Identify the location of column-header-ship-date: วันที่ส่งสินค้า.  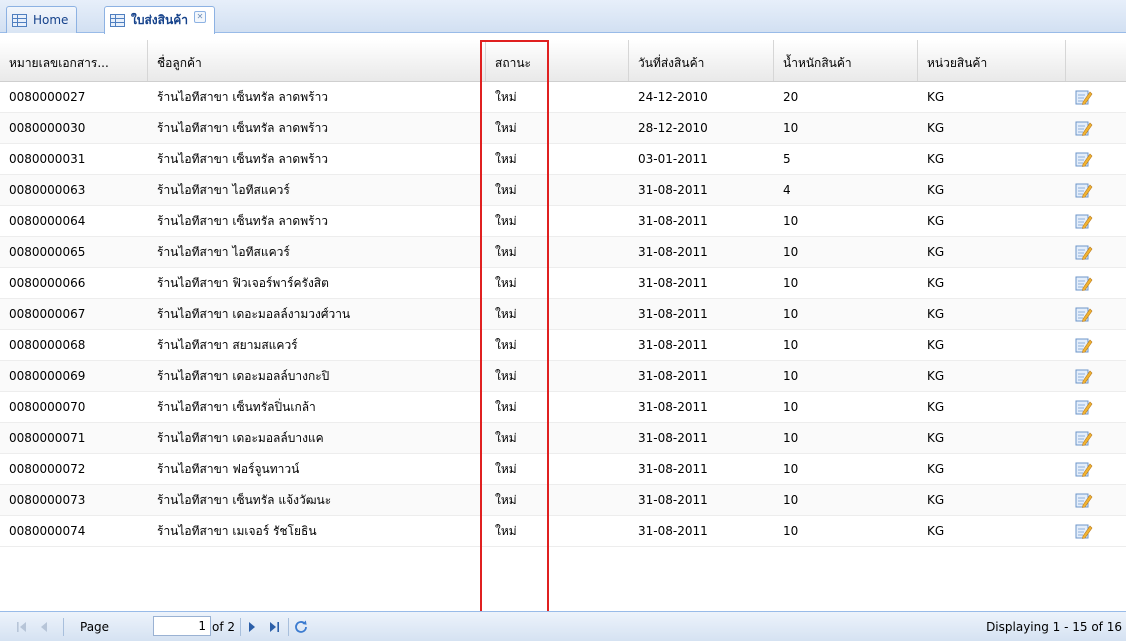
(701, 60).